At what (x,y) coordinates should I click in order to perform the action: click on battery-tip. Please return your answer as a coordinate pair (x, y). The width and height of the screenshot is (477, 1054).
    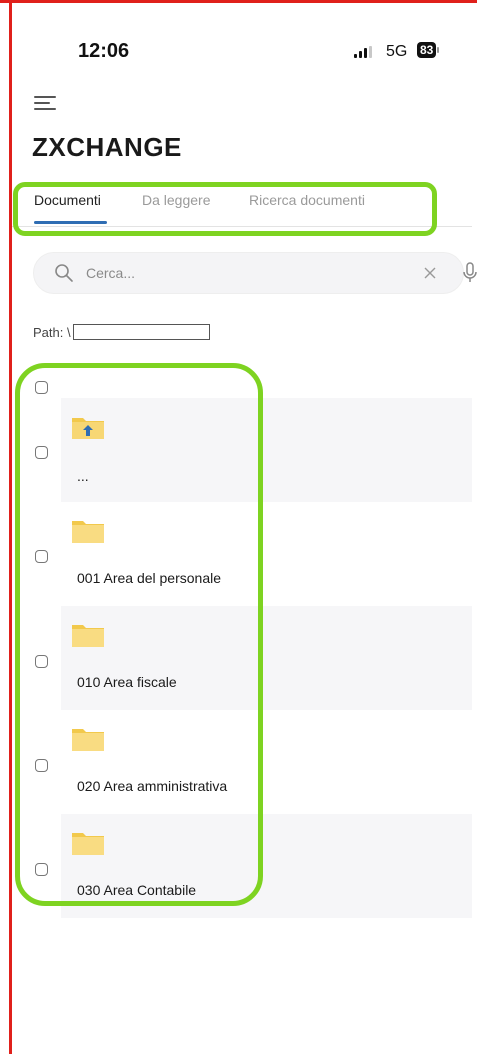
    Looking at the image, I should click on (438, 50).